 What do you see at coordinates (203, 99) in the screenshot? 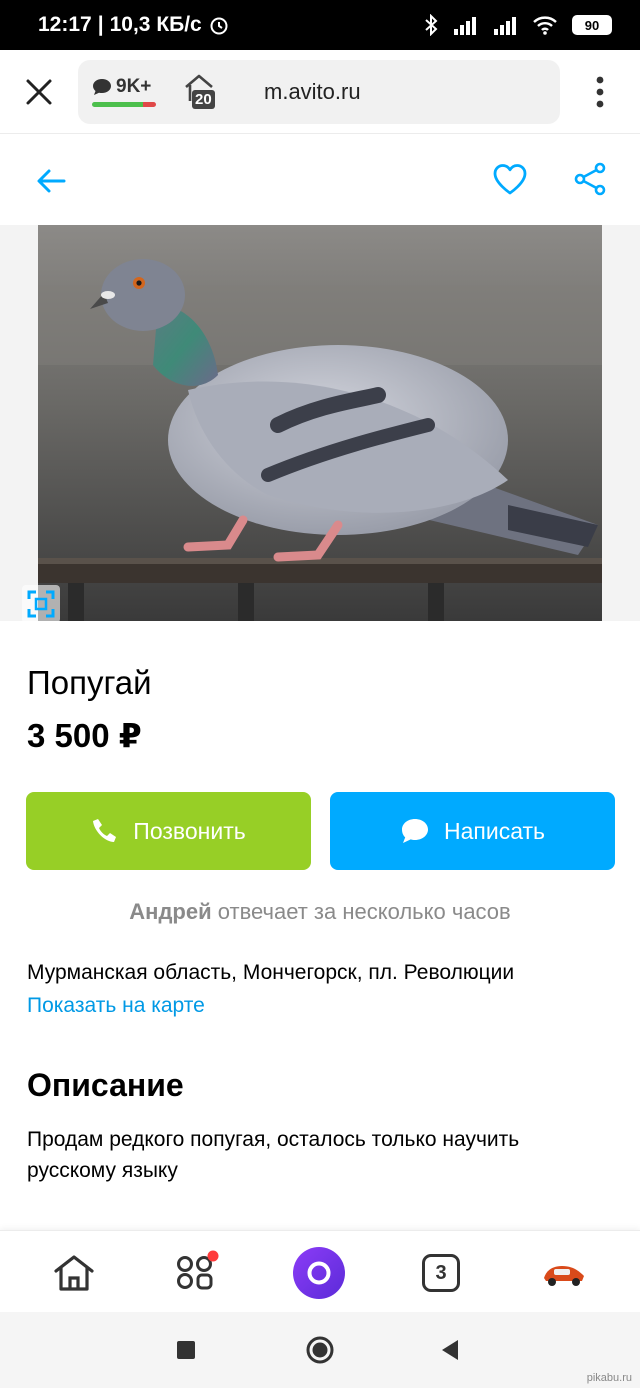
I see `tabs-count-badge: 20` at bounding box center [203, 99].